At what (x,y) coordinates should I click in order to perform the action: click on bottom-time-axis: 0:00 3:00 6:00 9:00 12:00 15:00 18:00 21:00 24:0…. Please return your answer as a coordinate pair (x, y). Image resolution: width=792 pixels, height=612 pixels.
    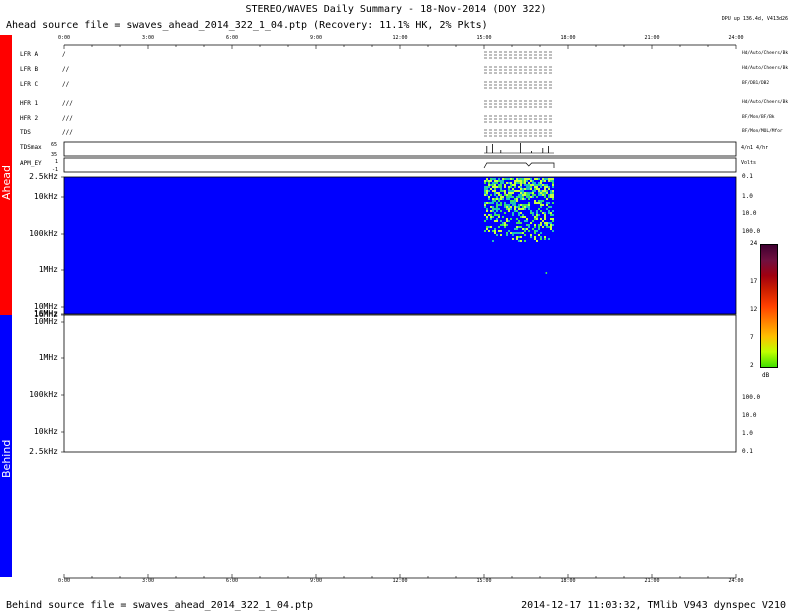
    Looking at the image, I should click on (401, 585).